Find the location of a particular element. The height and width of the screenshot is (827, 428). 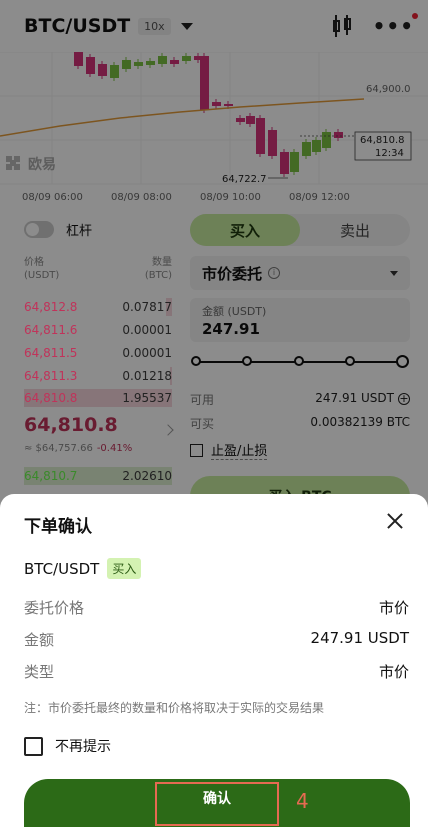

bid-price: 64,810.7 is located at coordinates (51, 476).